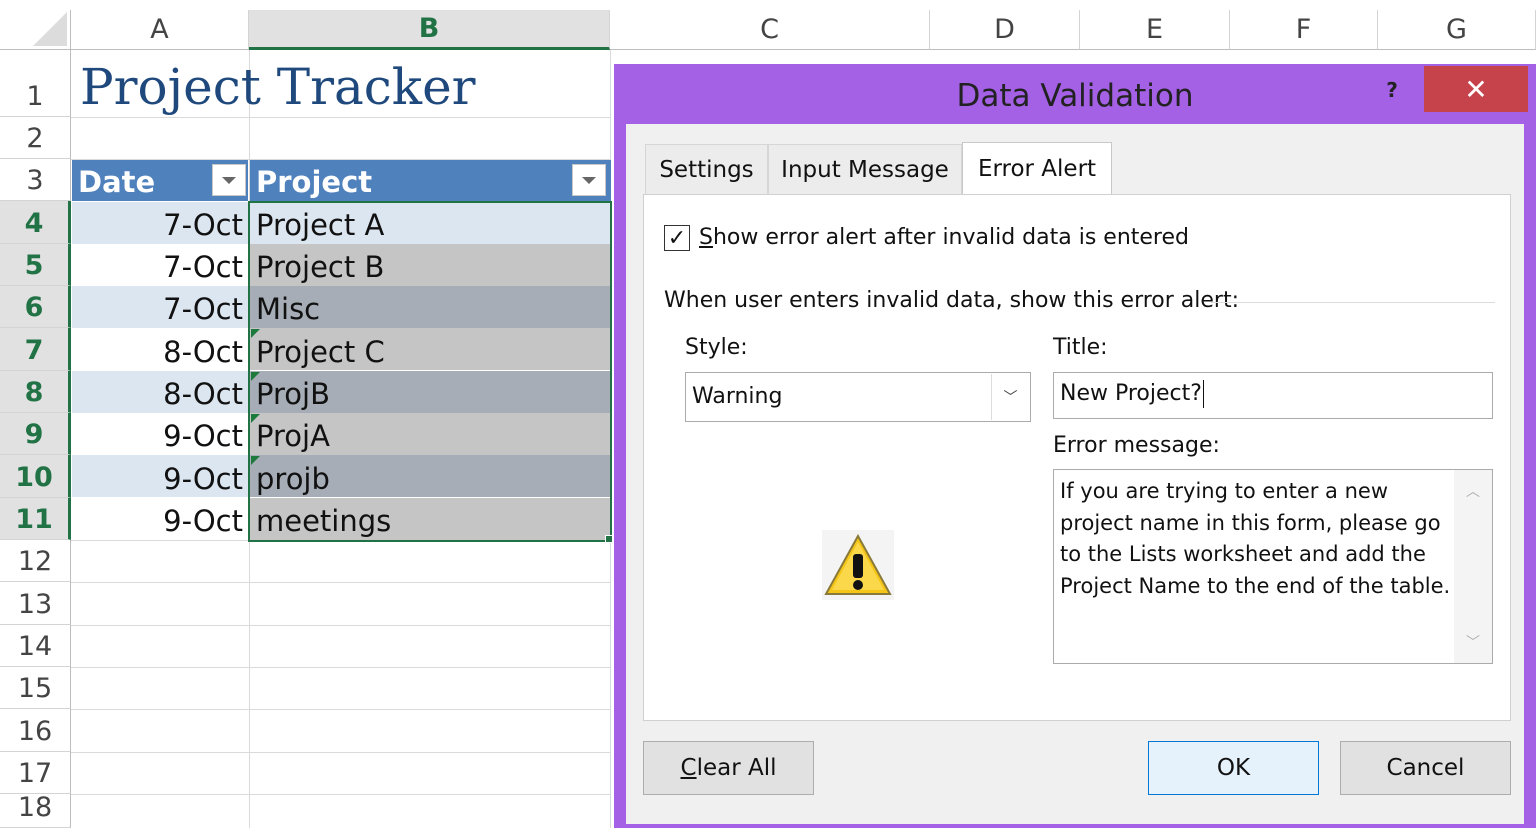 This screenshot has height=828, width=1536. What do you see at coordinates (430, 392) in the screenshot?
I see `project-cell: ProjB` at bounding box center [430, 392].